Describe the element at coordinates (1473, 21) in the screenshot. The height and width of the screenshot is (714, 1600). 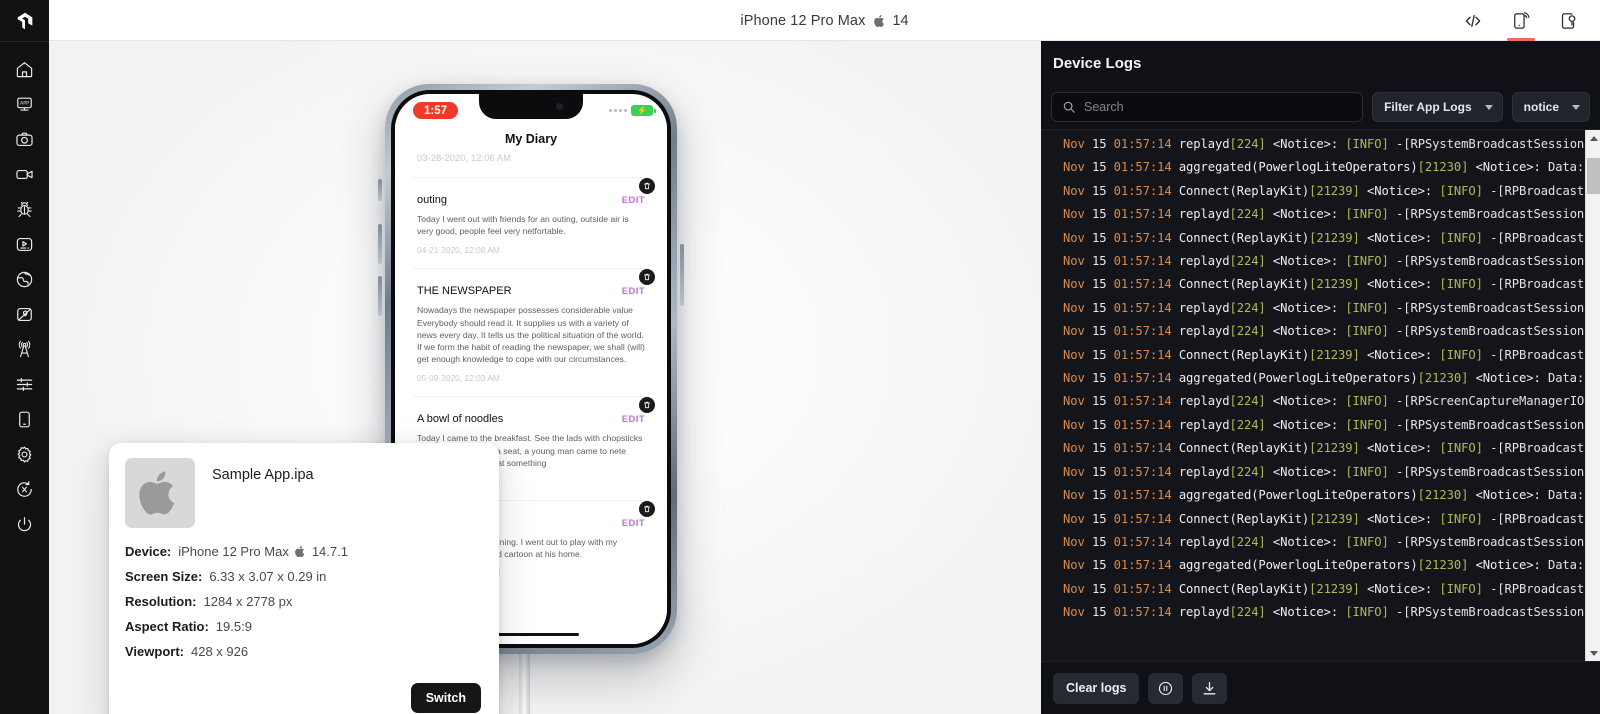
I see `code-icon` at that location.